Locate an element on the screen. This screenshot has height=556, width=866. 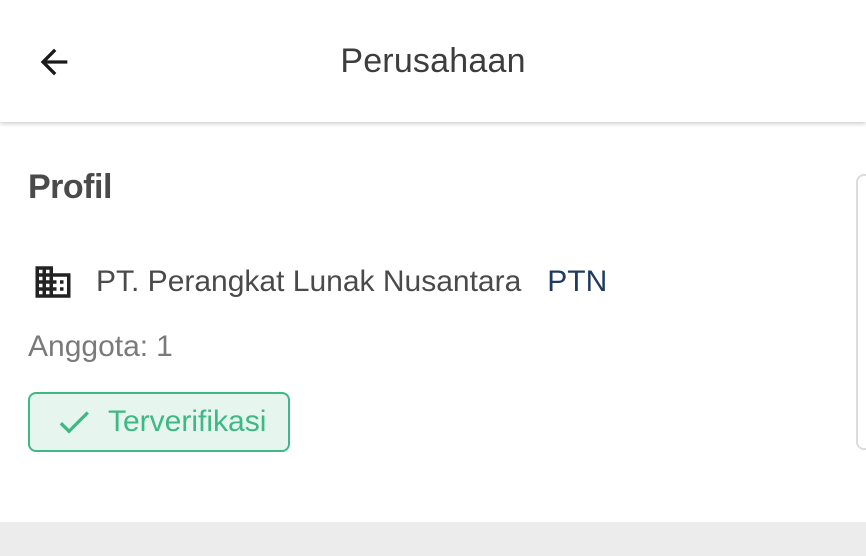
section-title: Profil is located at coordinates (70, 187).